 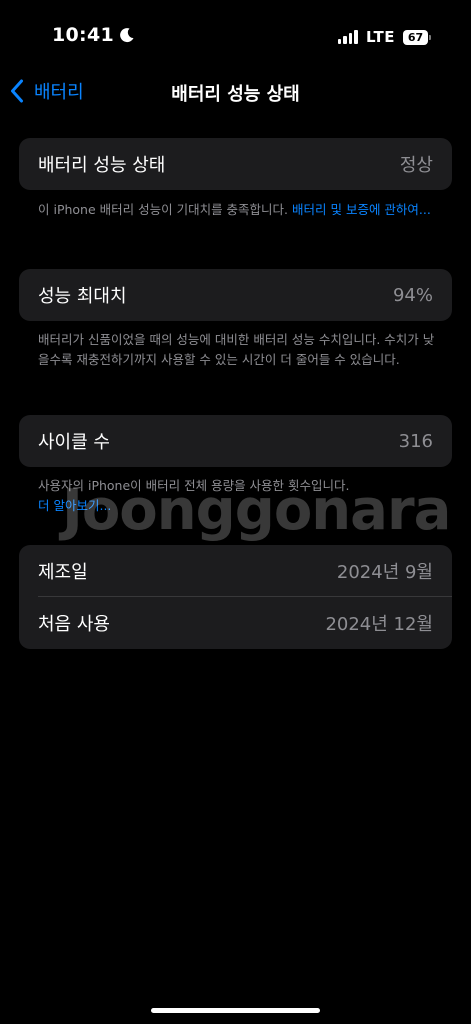 What do you see at coordinates (194, 485) in the screenshot?
I see `cycle-count-footnote-text: 사용자의 iPhone이 배터리 전체 용량을 사용한 횟수입니다.` at bounding box center [194, 485].